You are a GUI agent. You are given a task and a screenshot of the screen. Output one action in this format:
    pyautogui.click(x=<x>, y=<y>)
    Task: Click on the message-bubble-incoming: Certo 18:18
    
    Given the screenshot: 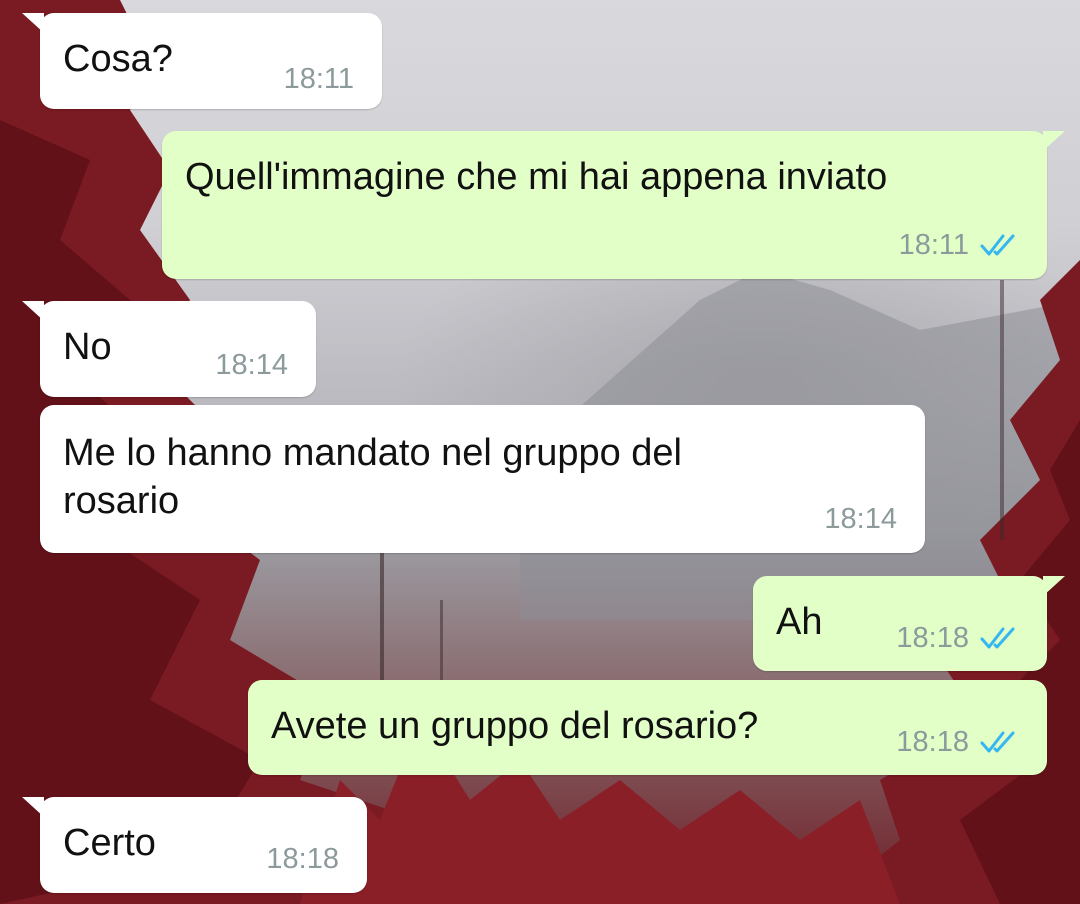 What is the action you would take?
    pyautogui.click(x=194, y=845)
    